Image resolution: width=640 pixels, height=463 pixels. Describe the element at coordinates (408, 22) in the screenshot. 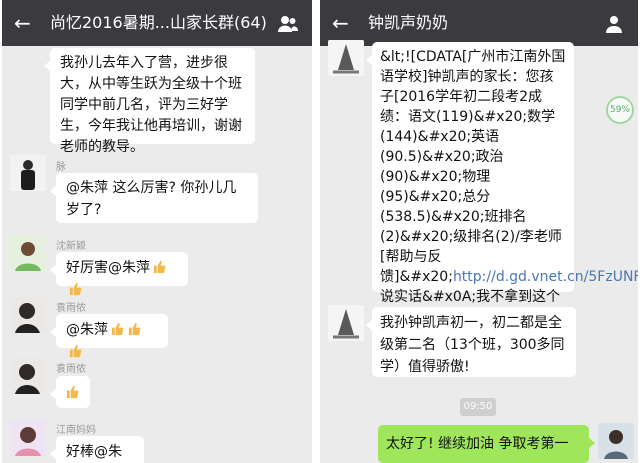

I see `right-chat-title: 钟凯声奶奶` at that location.